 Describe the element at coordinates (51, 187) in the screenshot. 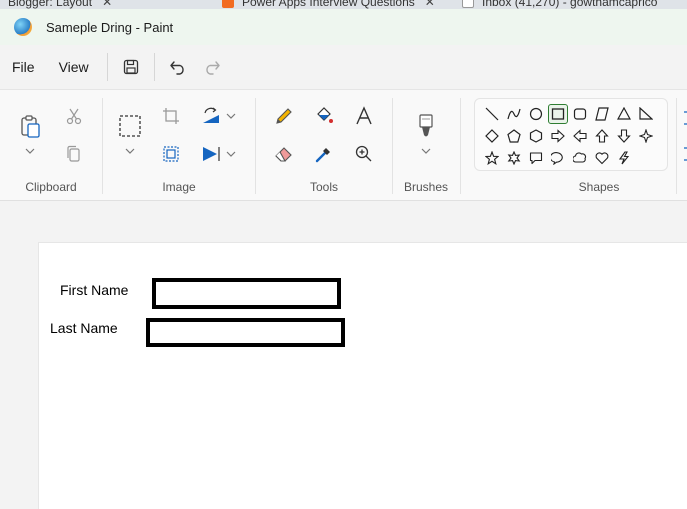

I see `clipboard-group-label: Clipboard` at that location.